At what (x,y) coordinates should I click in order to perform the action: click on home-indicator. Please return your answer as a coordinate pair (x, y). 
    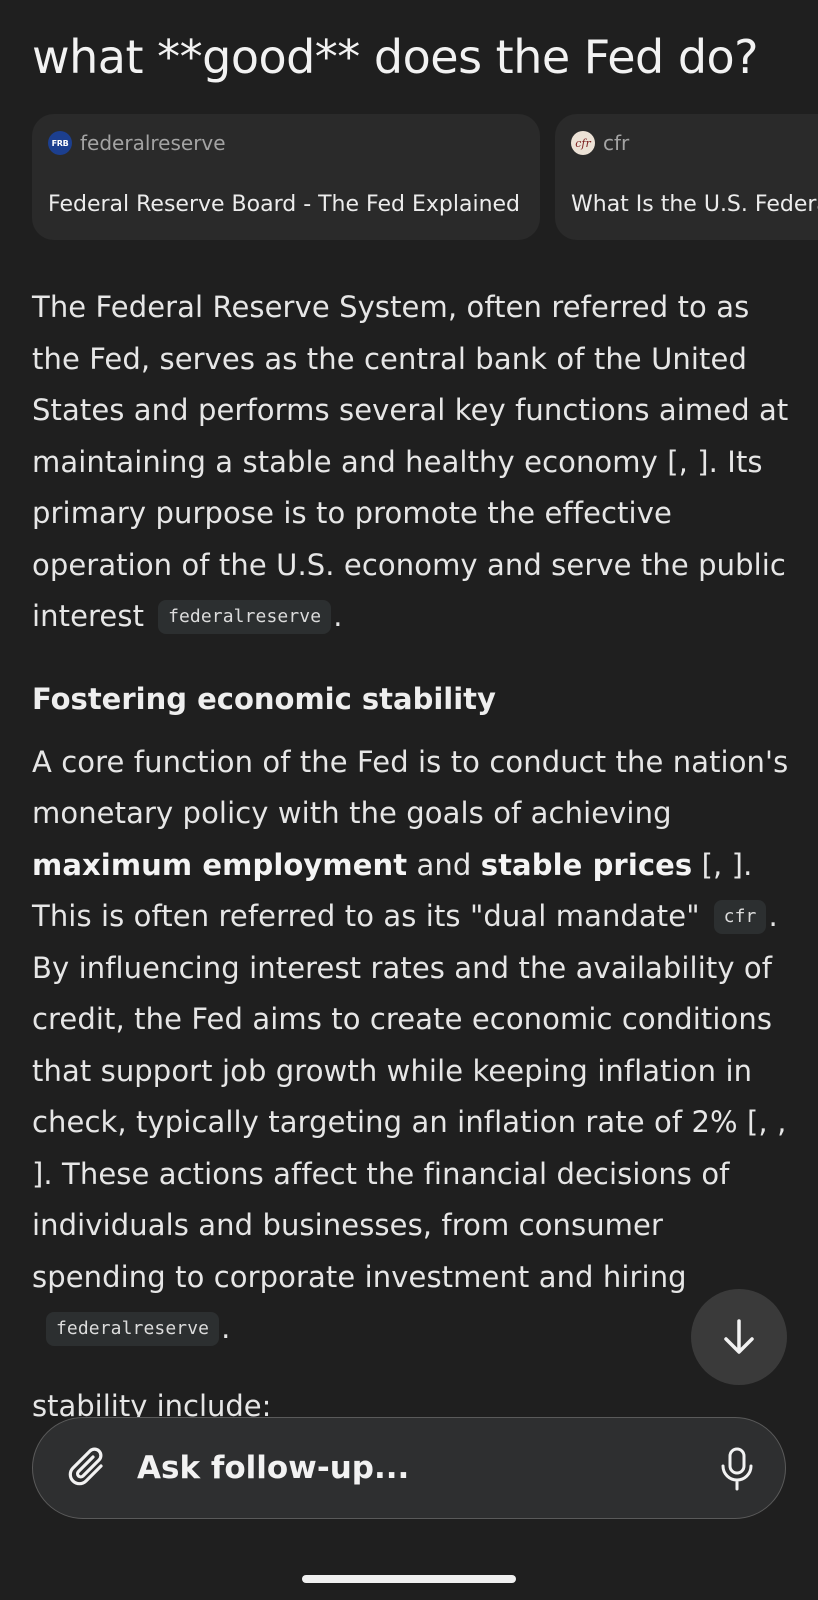
    Looking at the image, I should click on (409, 1579).